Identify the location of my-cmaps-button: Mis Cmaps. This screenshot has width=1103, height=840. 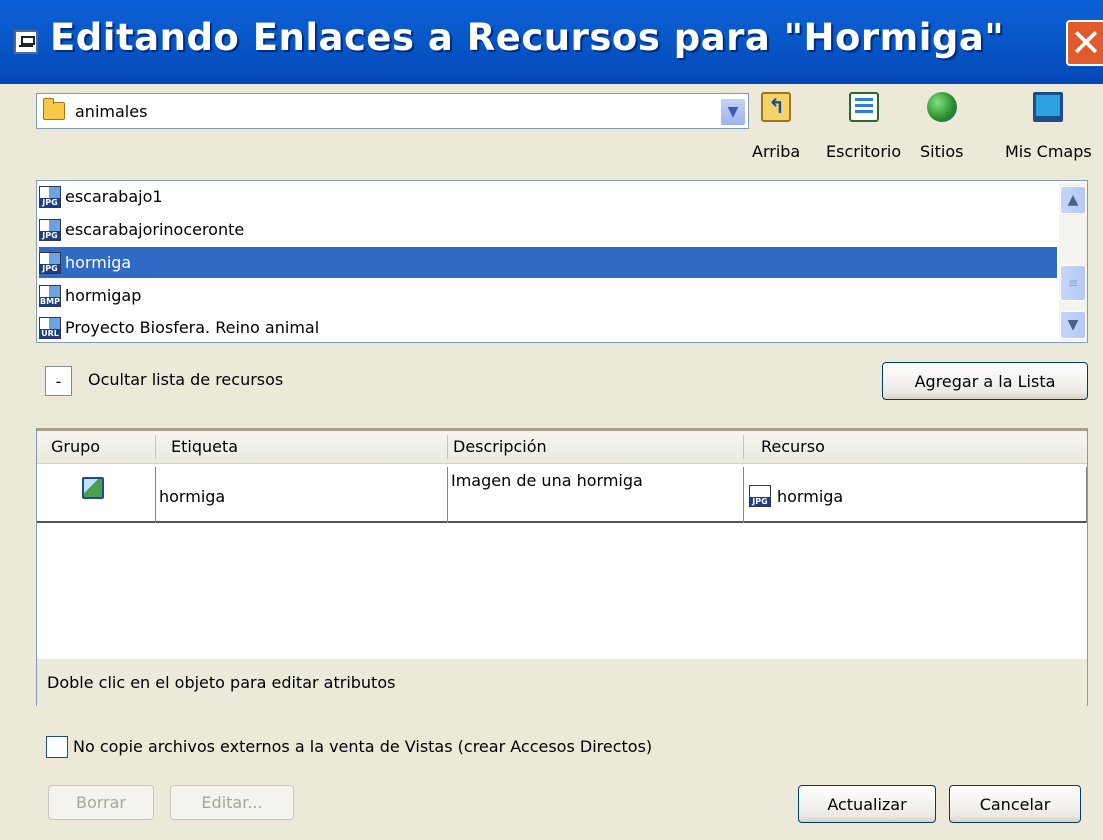
(1048, 126).